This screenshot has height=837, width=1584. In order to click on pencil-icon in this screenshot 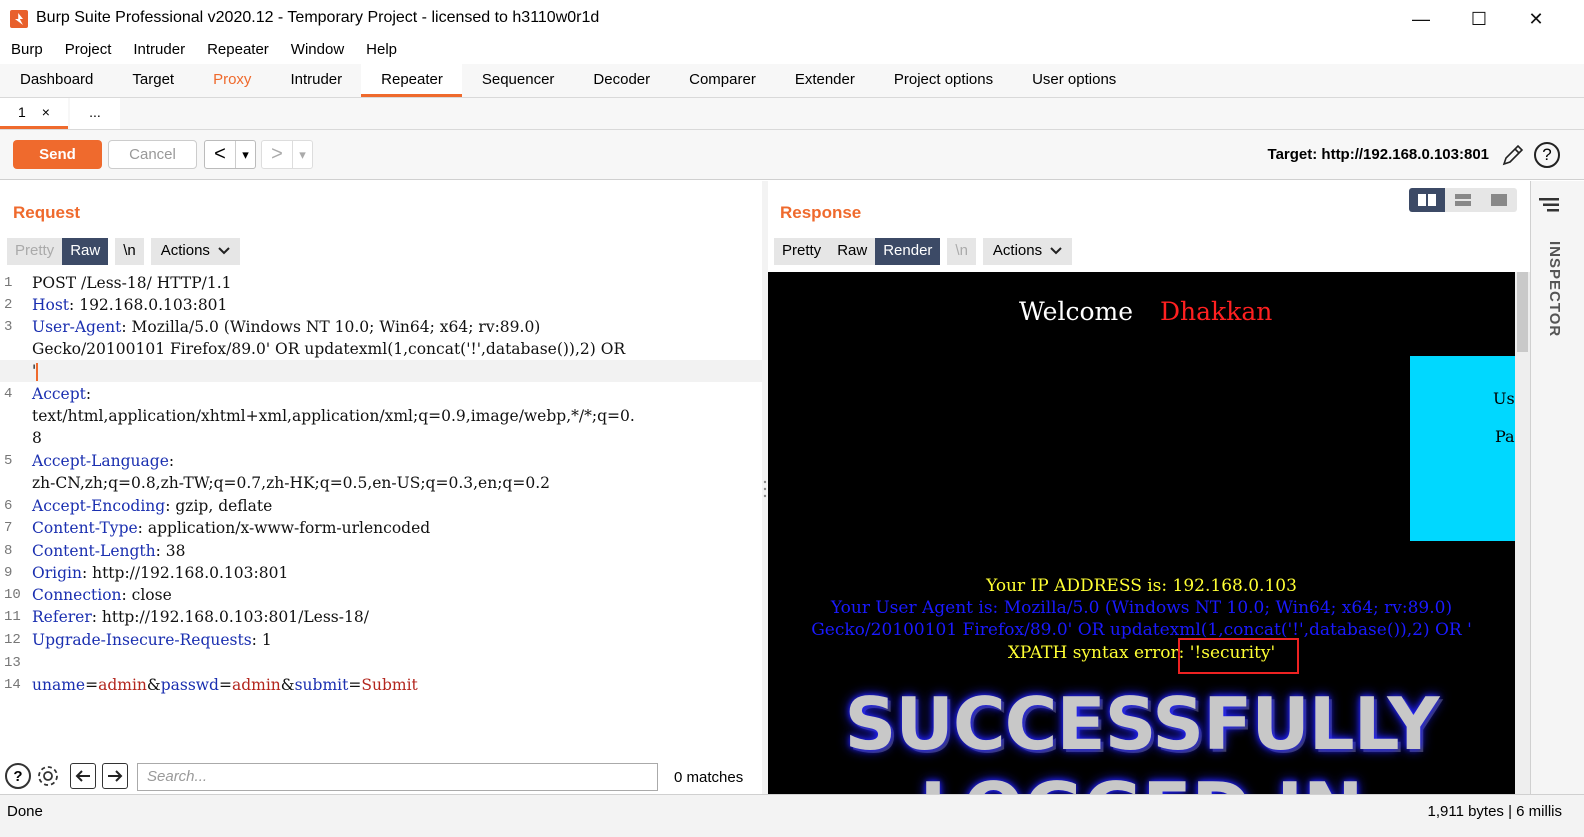, I will do `click(1513, 155)`.